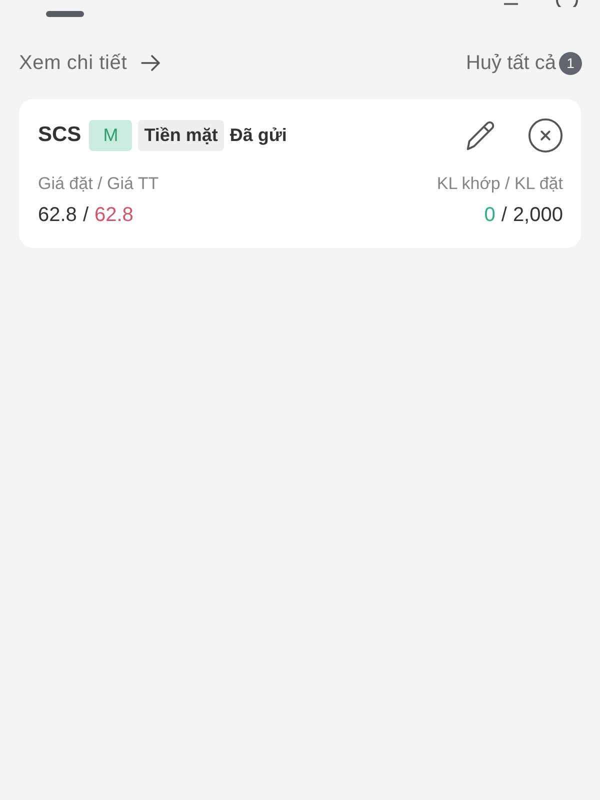 This screenshot has height=800, width=600. What do you see at coordinates (73, 63) in the screenshot?
I see `view-details-link: Xem chi tiết` at bounding box center [73, 63].